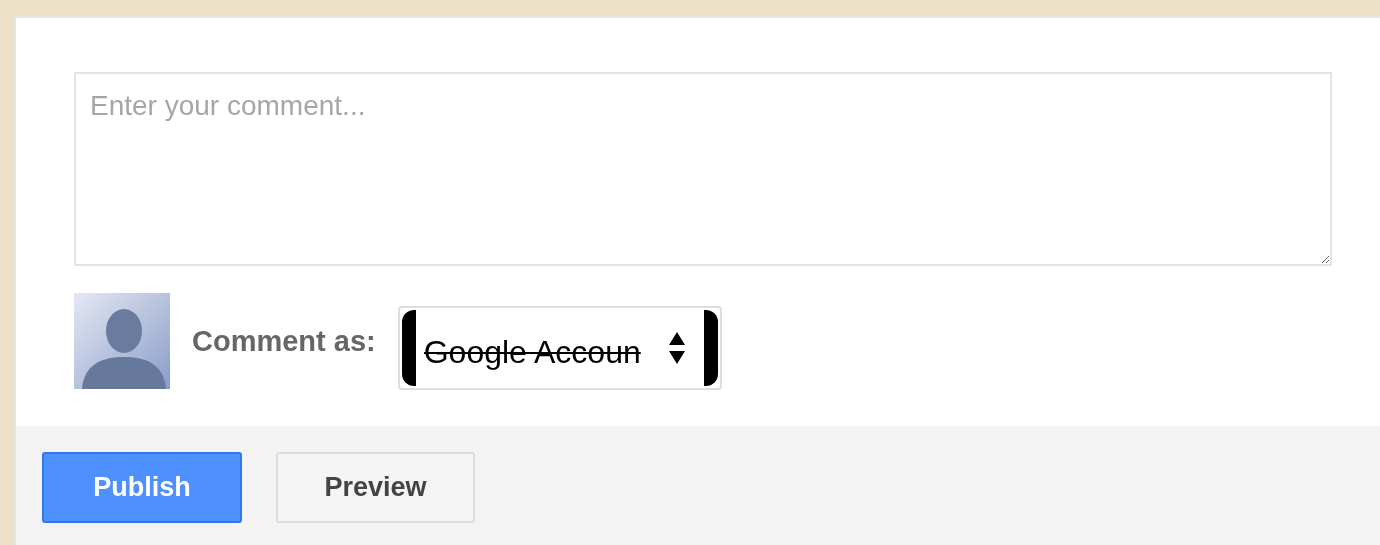  What do you see at coordinates (676, 348) in the screenshot?
I see `up-down-arrows-icon` at bounding box center [676, 348].